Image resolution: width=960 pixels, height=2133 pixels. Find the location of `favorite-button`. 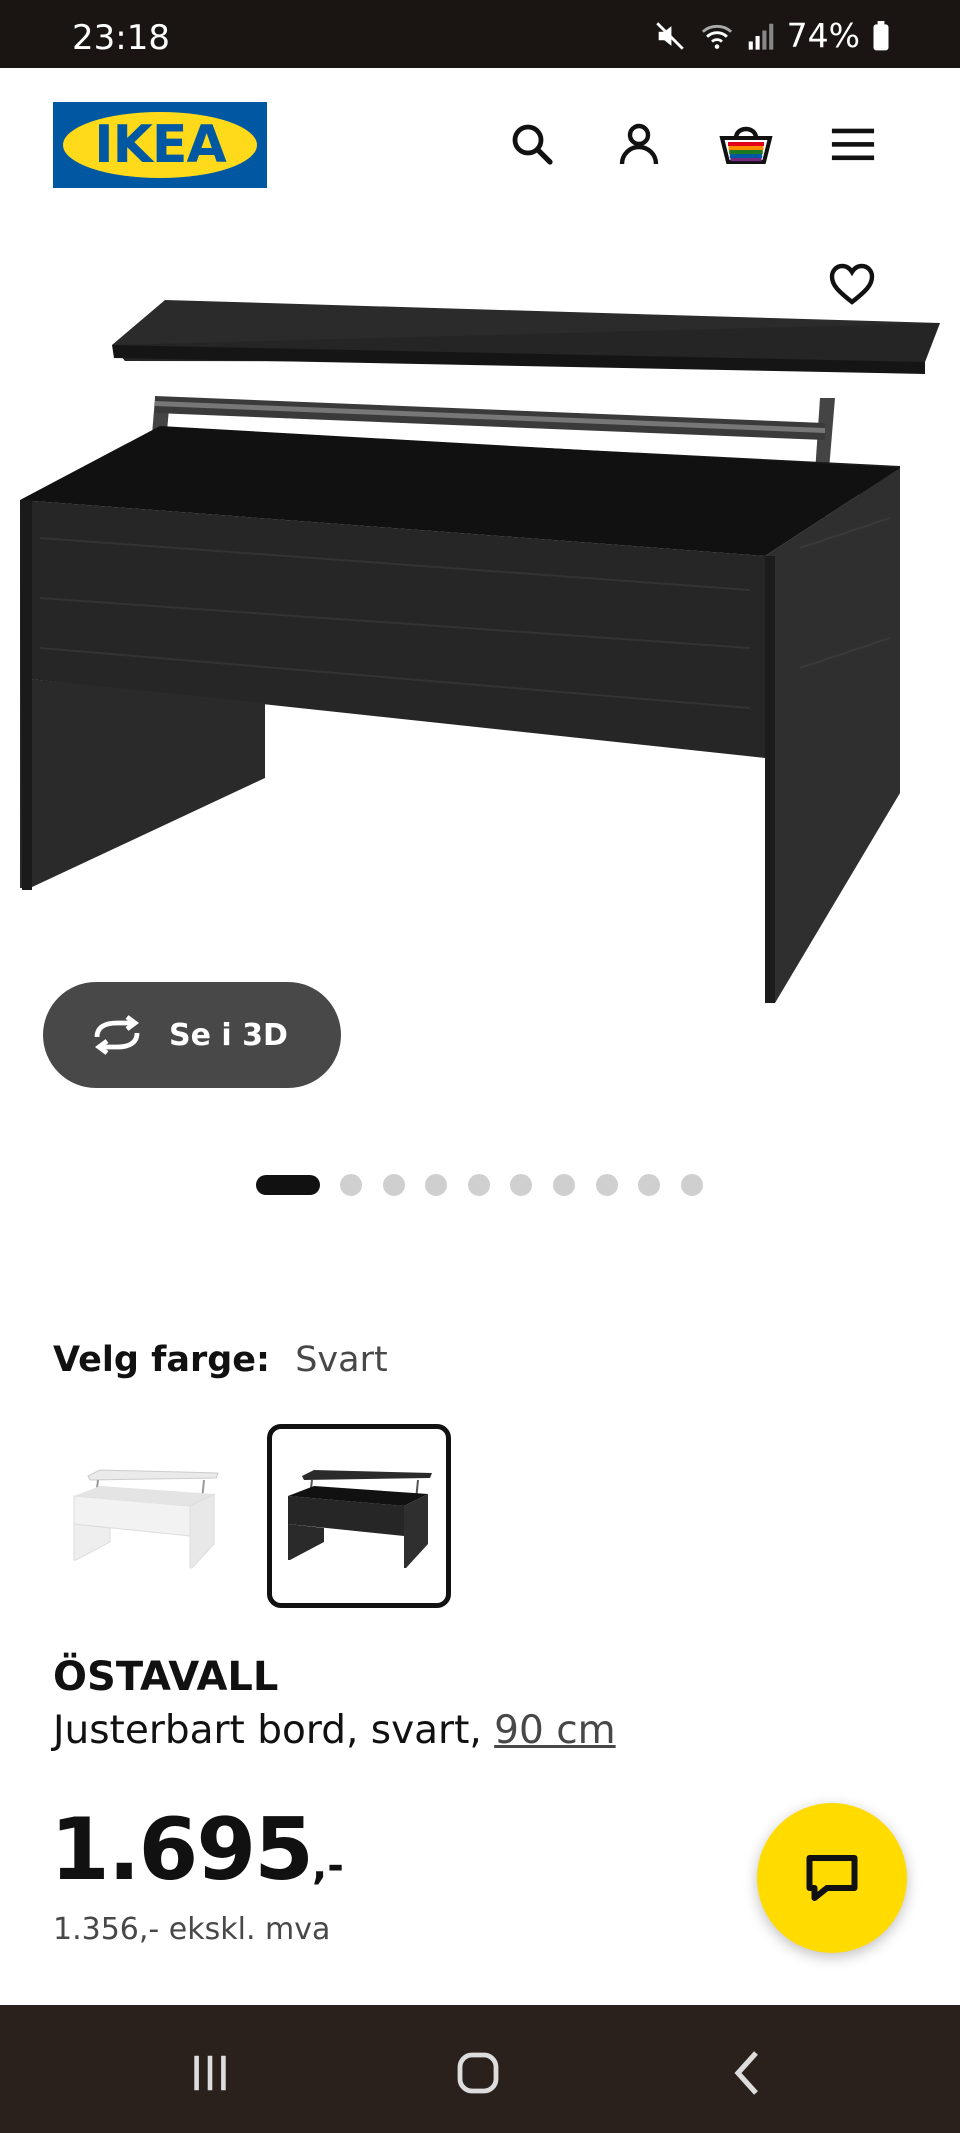

favorite-button is located at coordinates (852, 284).